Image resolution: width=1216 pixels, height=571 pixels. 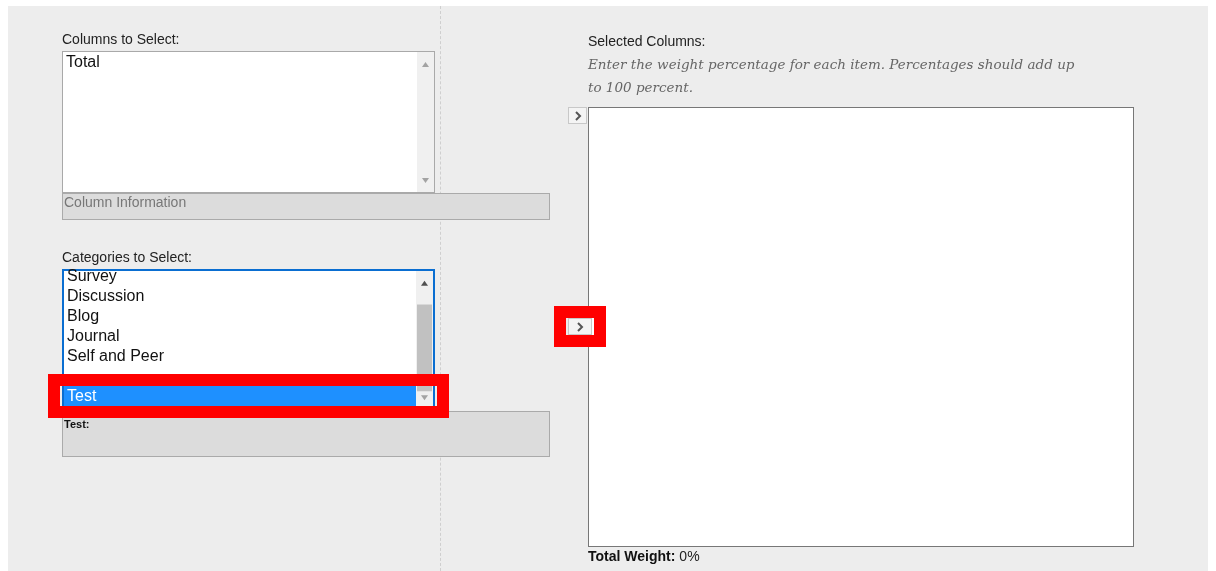 What do you see at coordinates (121, 39) in the screenshot?
I see `section-label: Columns to Select:` at bounding box center [121, 39].